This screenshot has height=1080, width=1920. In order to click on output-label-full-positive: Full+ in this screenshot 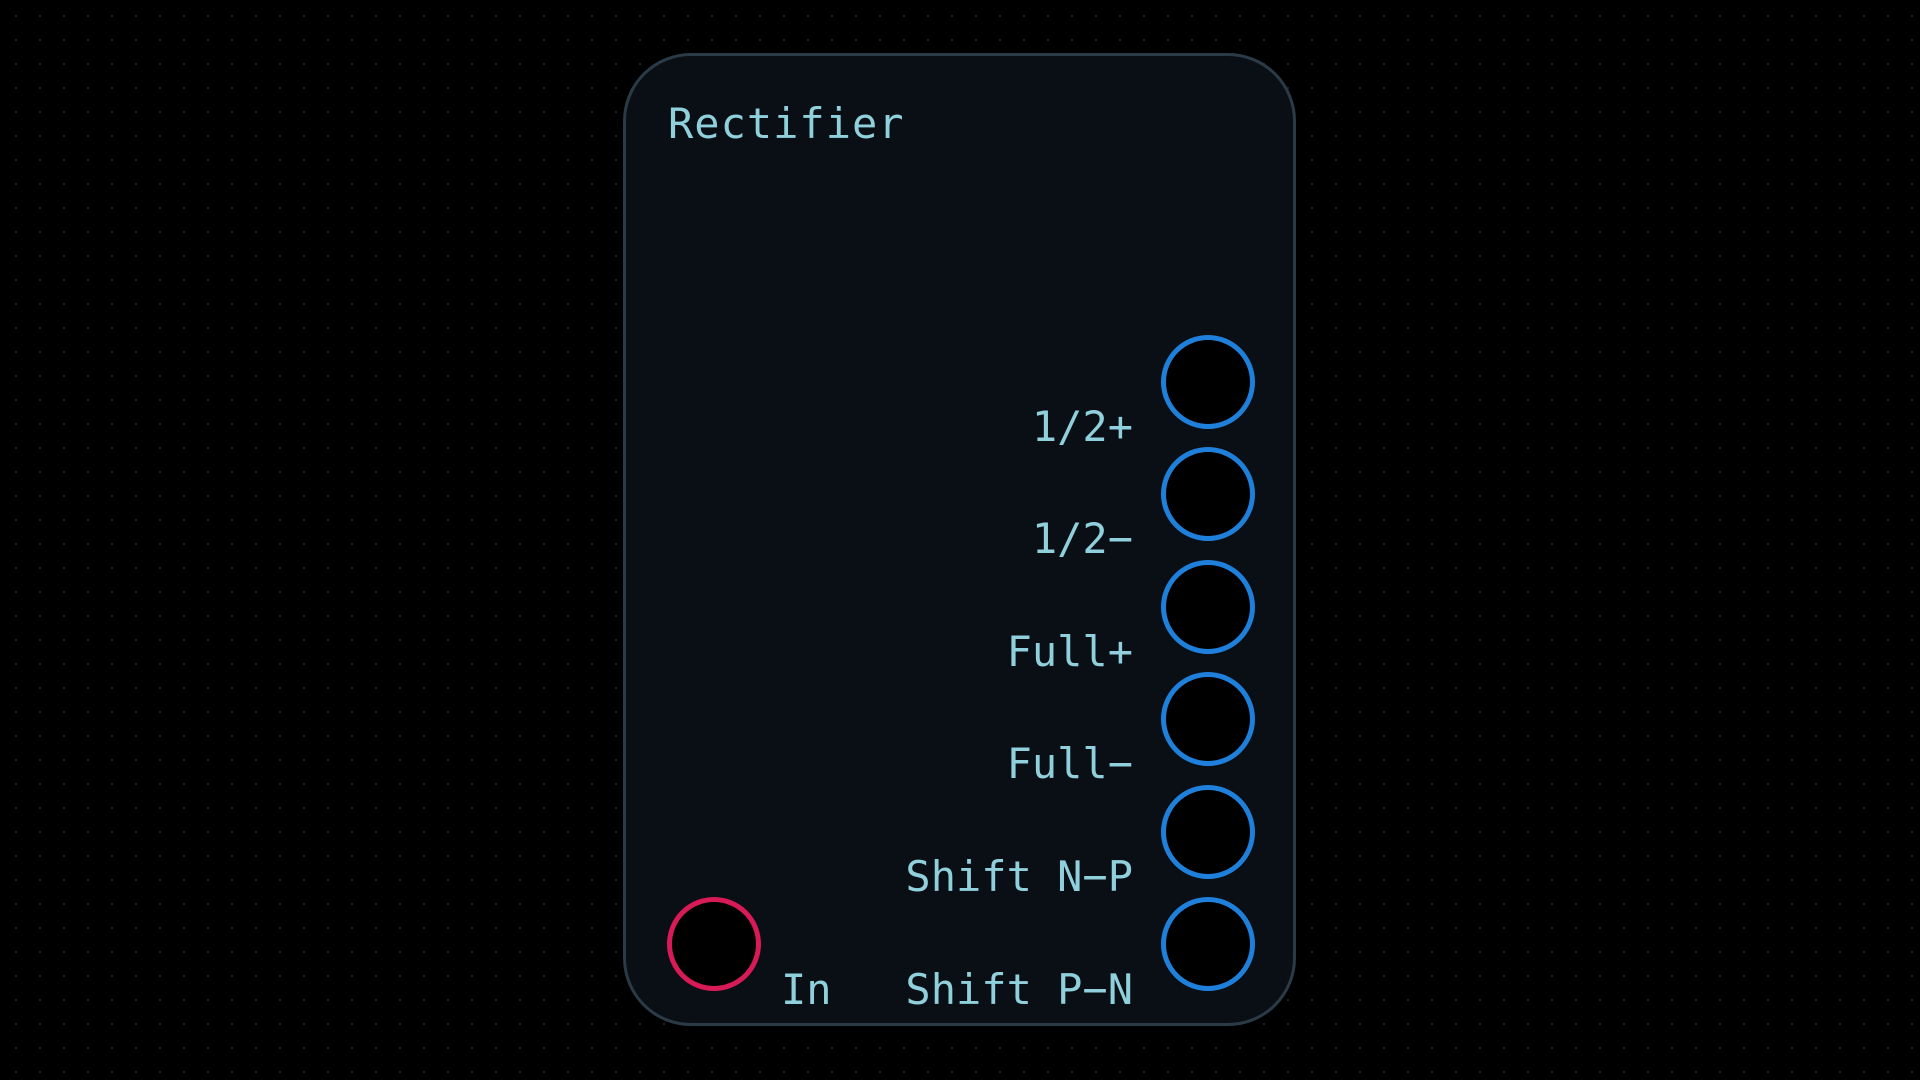, I will do `click(1069, 651)`.